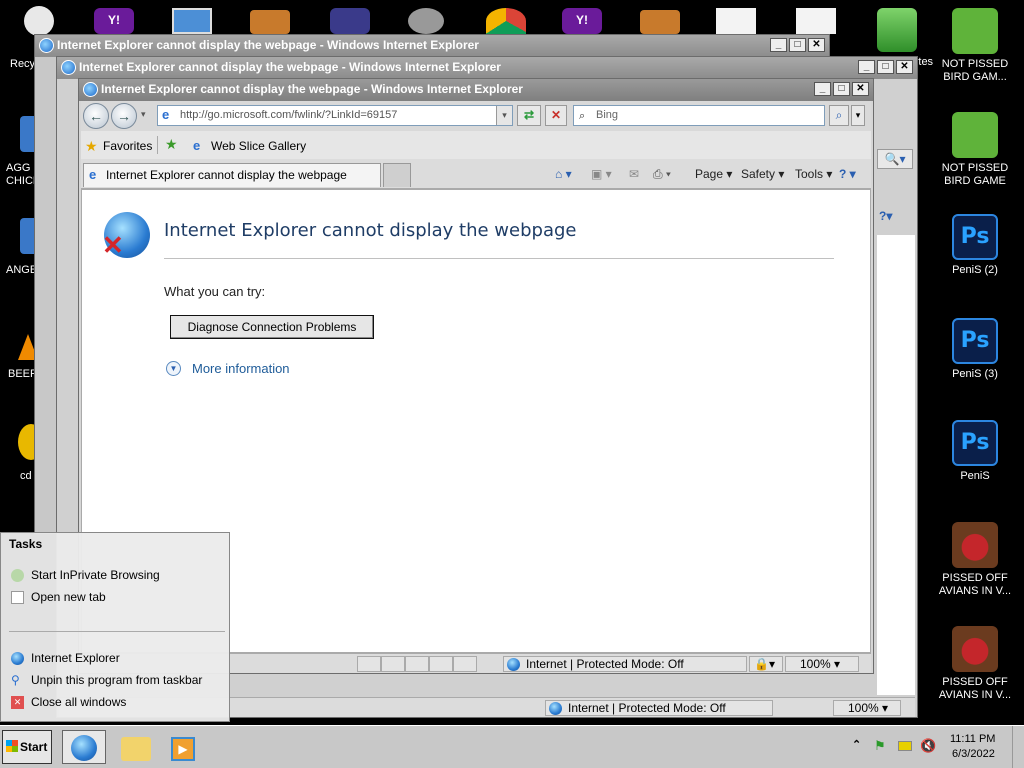 The height and width of the screenshot is (768, 1024). What do you see at coordinates (118, 146) in the screenshot?
I see `favorites-button: ★ Favorites` at bounding box center [118, 146].